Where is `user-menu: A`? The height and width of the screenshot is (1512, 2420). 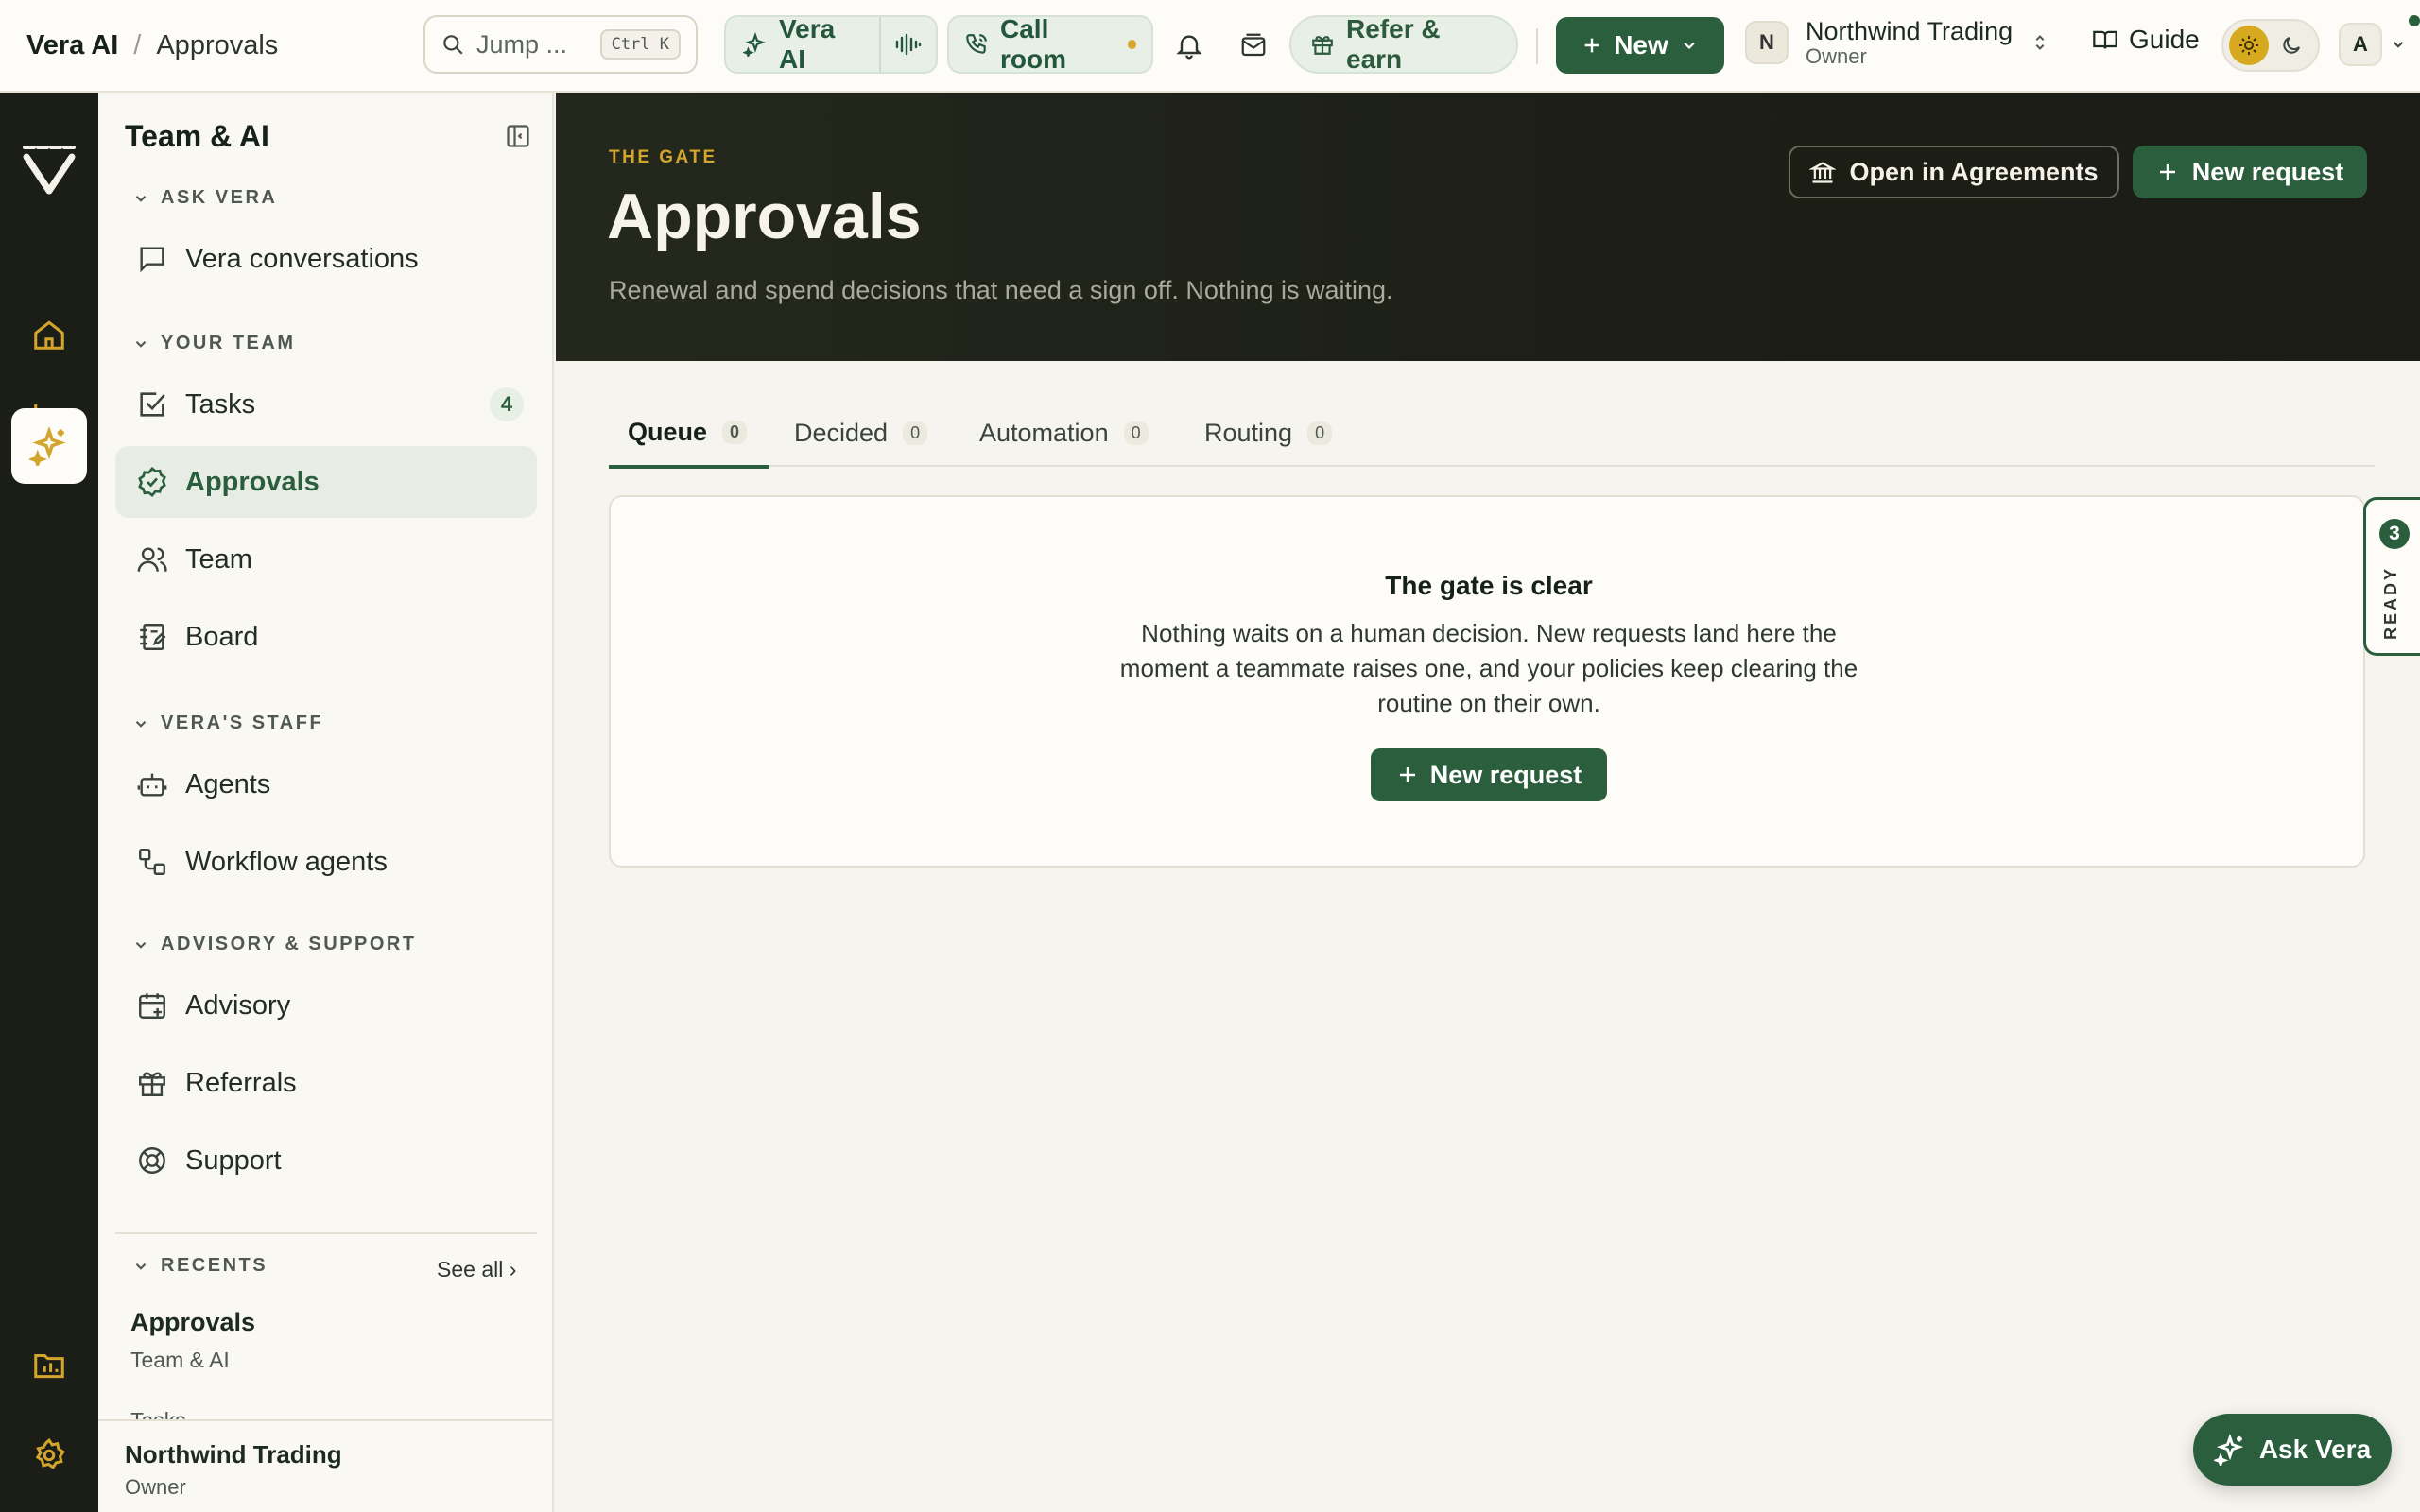
user-menu: A is located at coordinates (2373, 44).